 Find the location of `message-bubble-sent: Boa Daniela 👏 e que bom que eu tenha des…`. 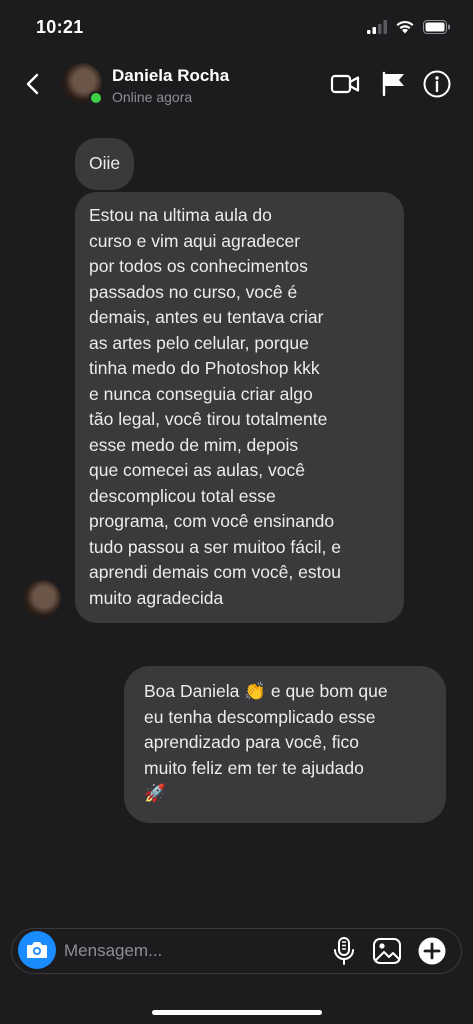

message-bubble-sent: Boa Daniela 👏 e que bom que eu tenha des… is located at coordinates (285, 744).